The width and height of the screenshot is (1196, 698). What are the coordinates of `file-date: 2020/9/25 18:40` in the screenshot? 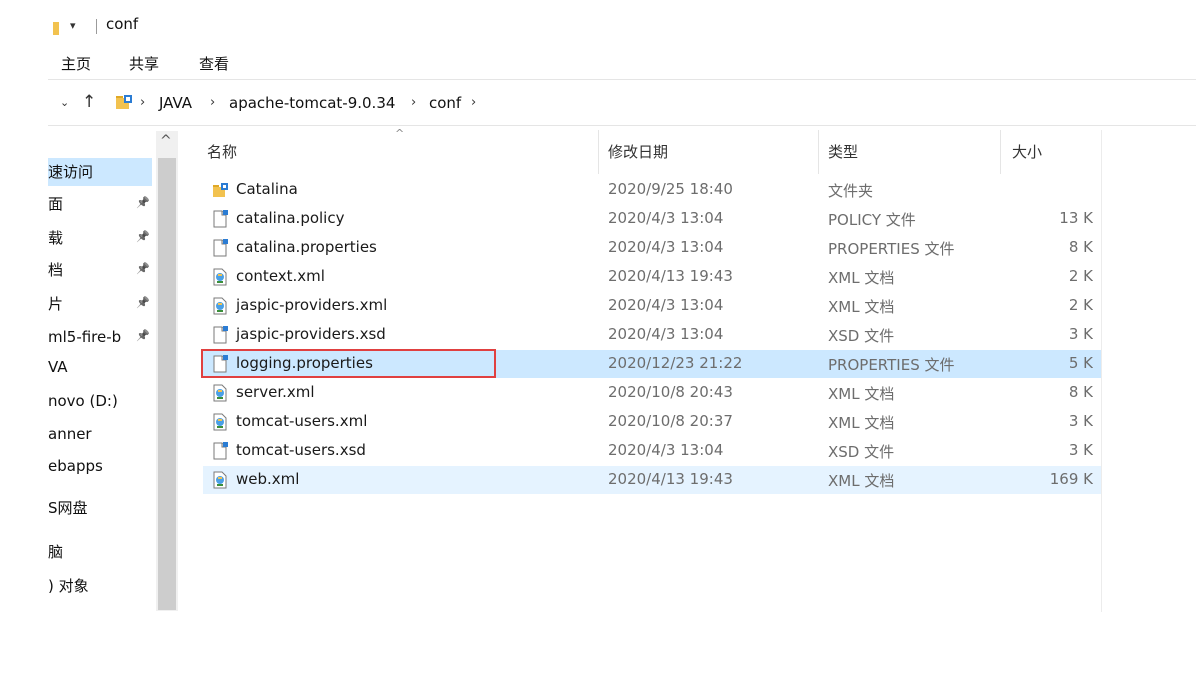 It's located at (670, 189).